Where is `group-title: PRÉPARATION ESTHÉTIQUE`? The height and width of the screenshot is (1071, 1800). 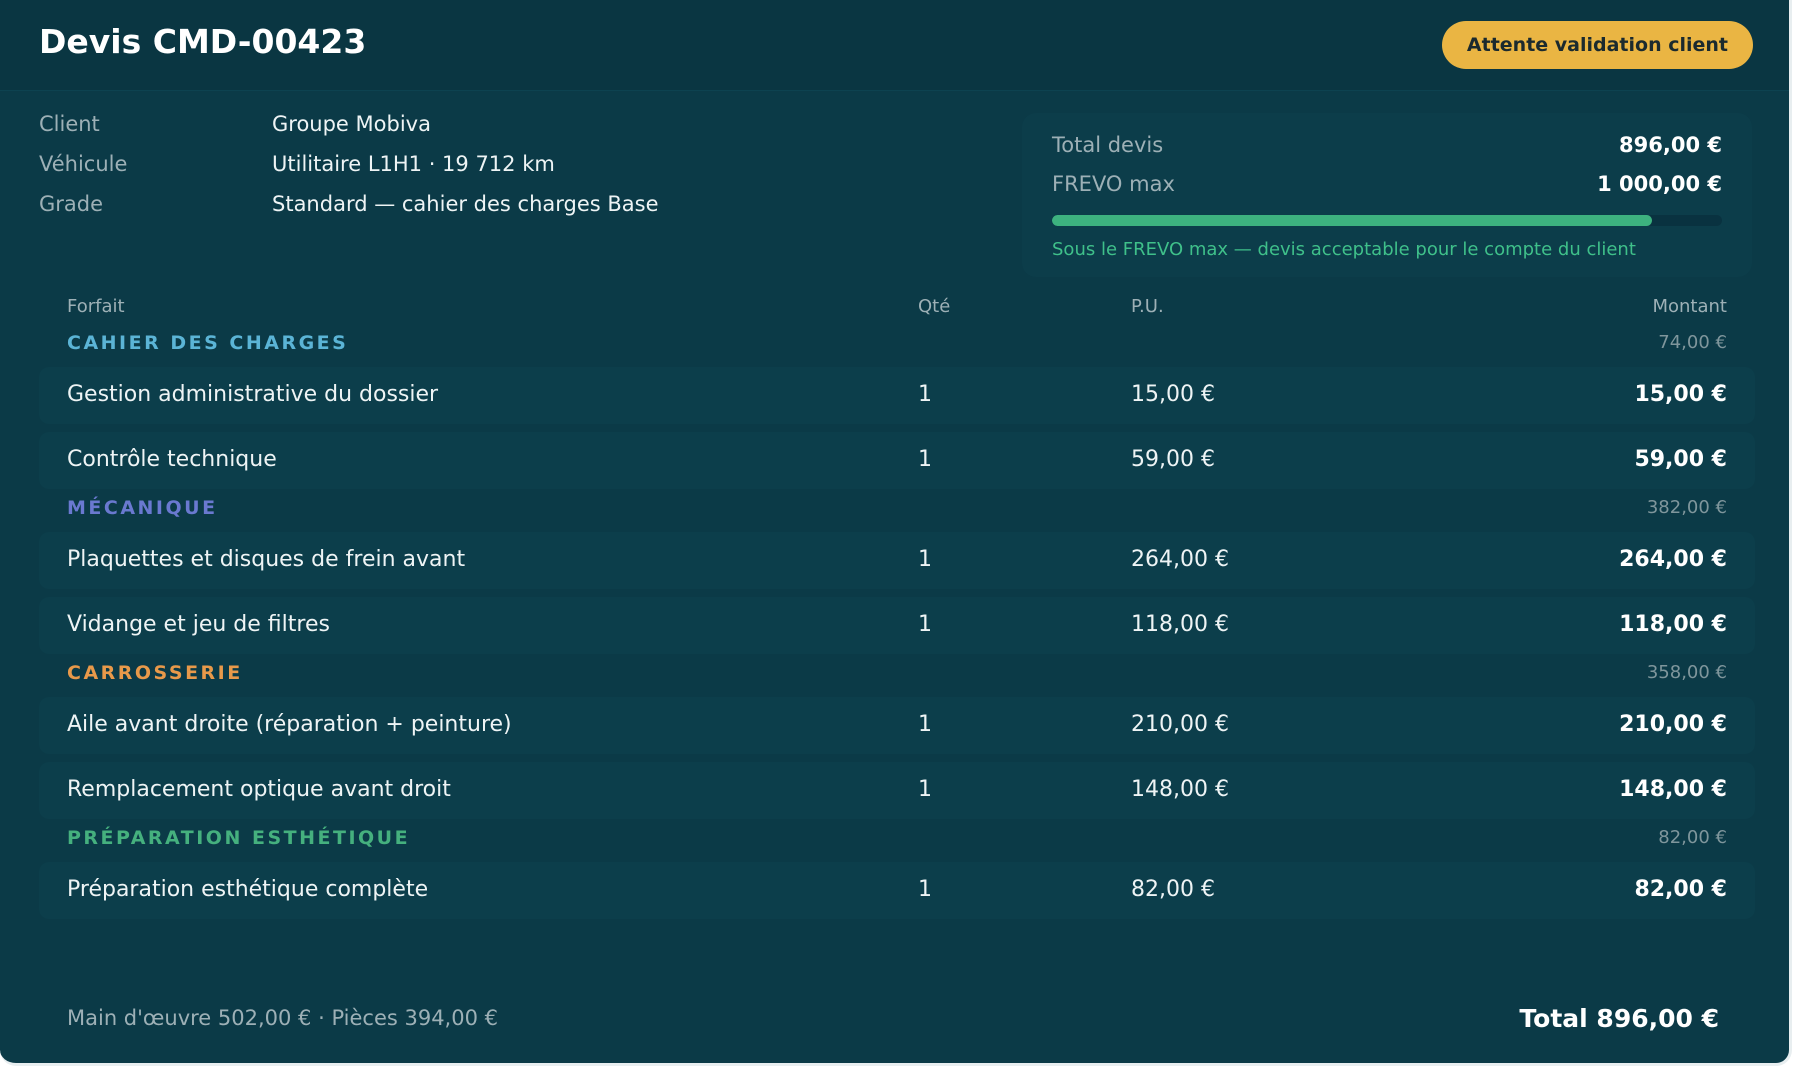 group-title: PRÉPARATION ESTHÉTIQUE is located at coordinates (239, 838).